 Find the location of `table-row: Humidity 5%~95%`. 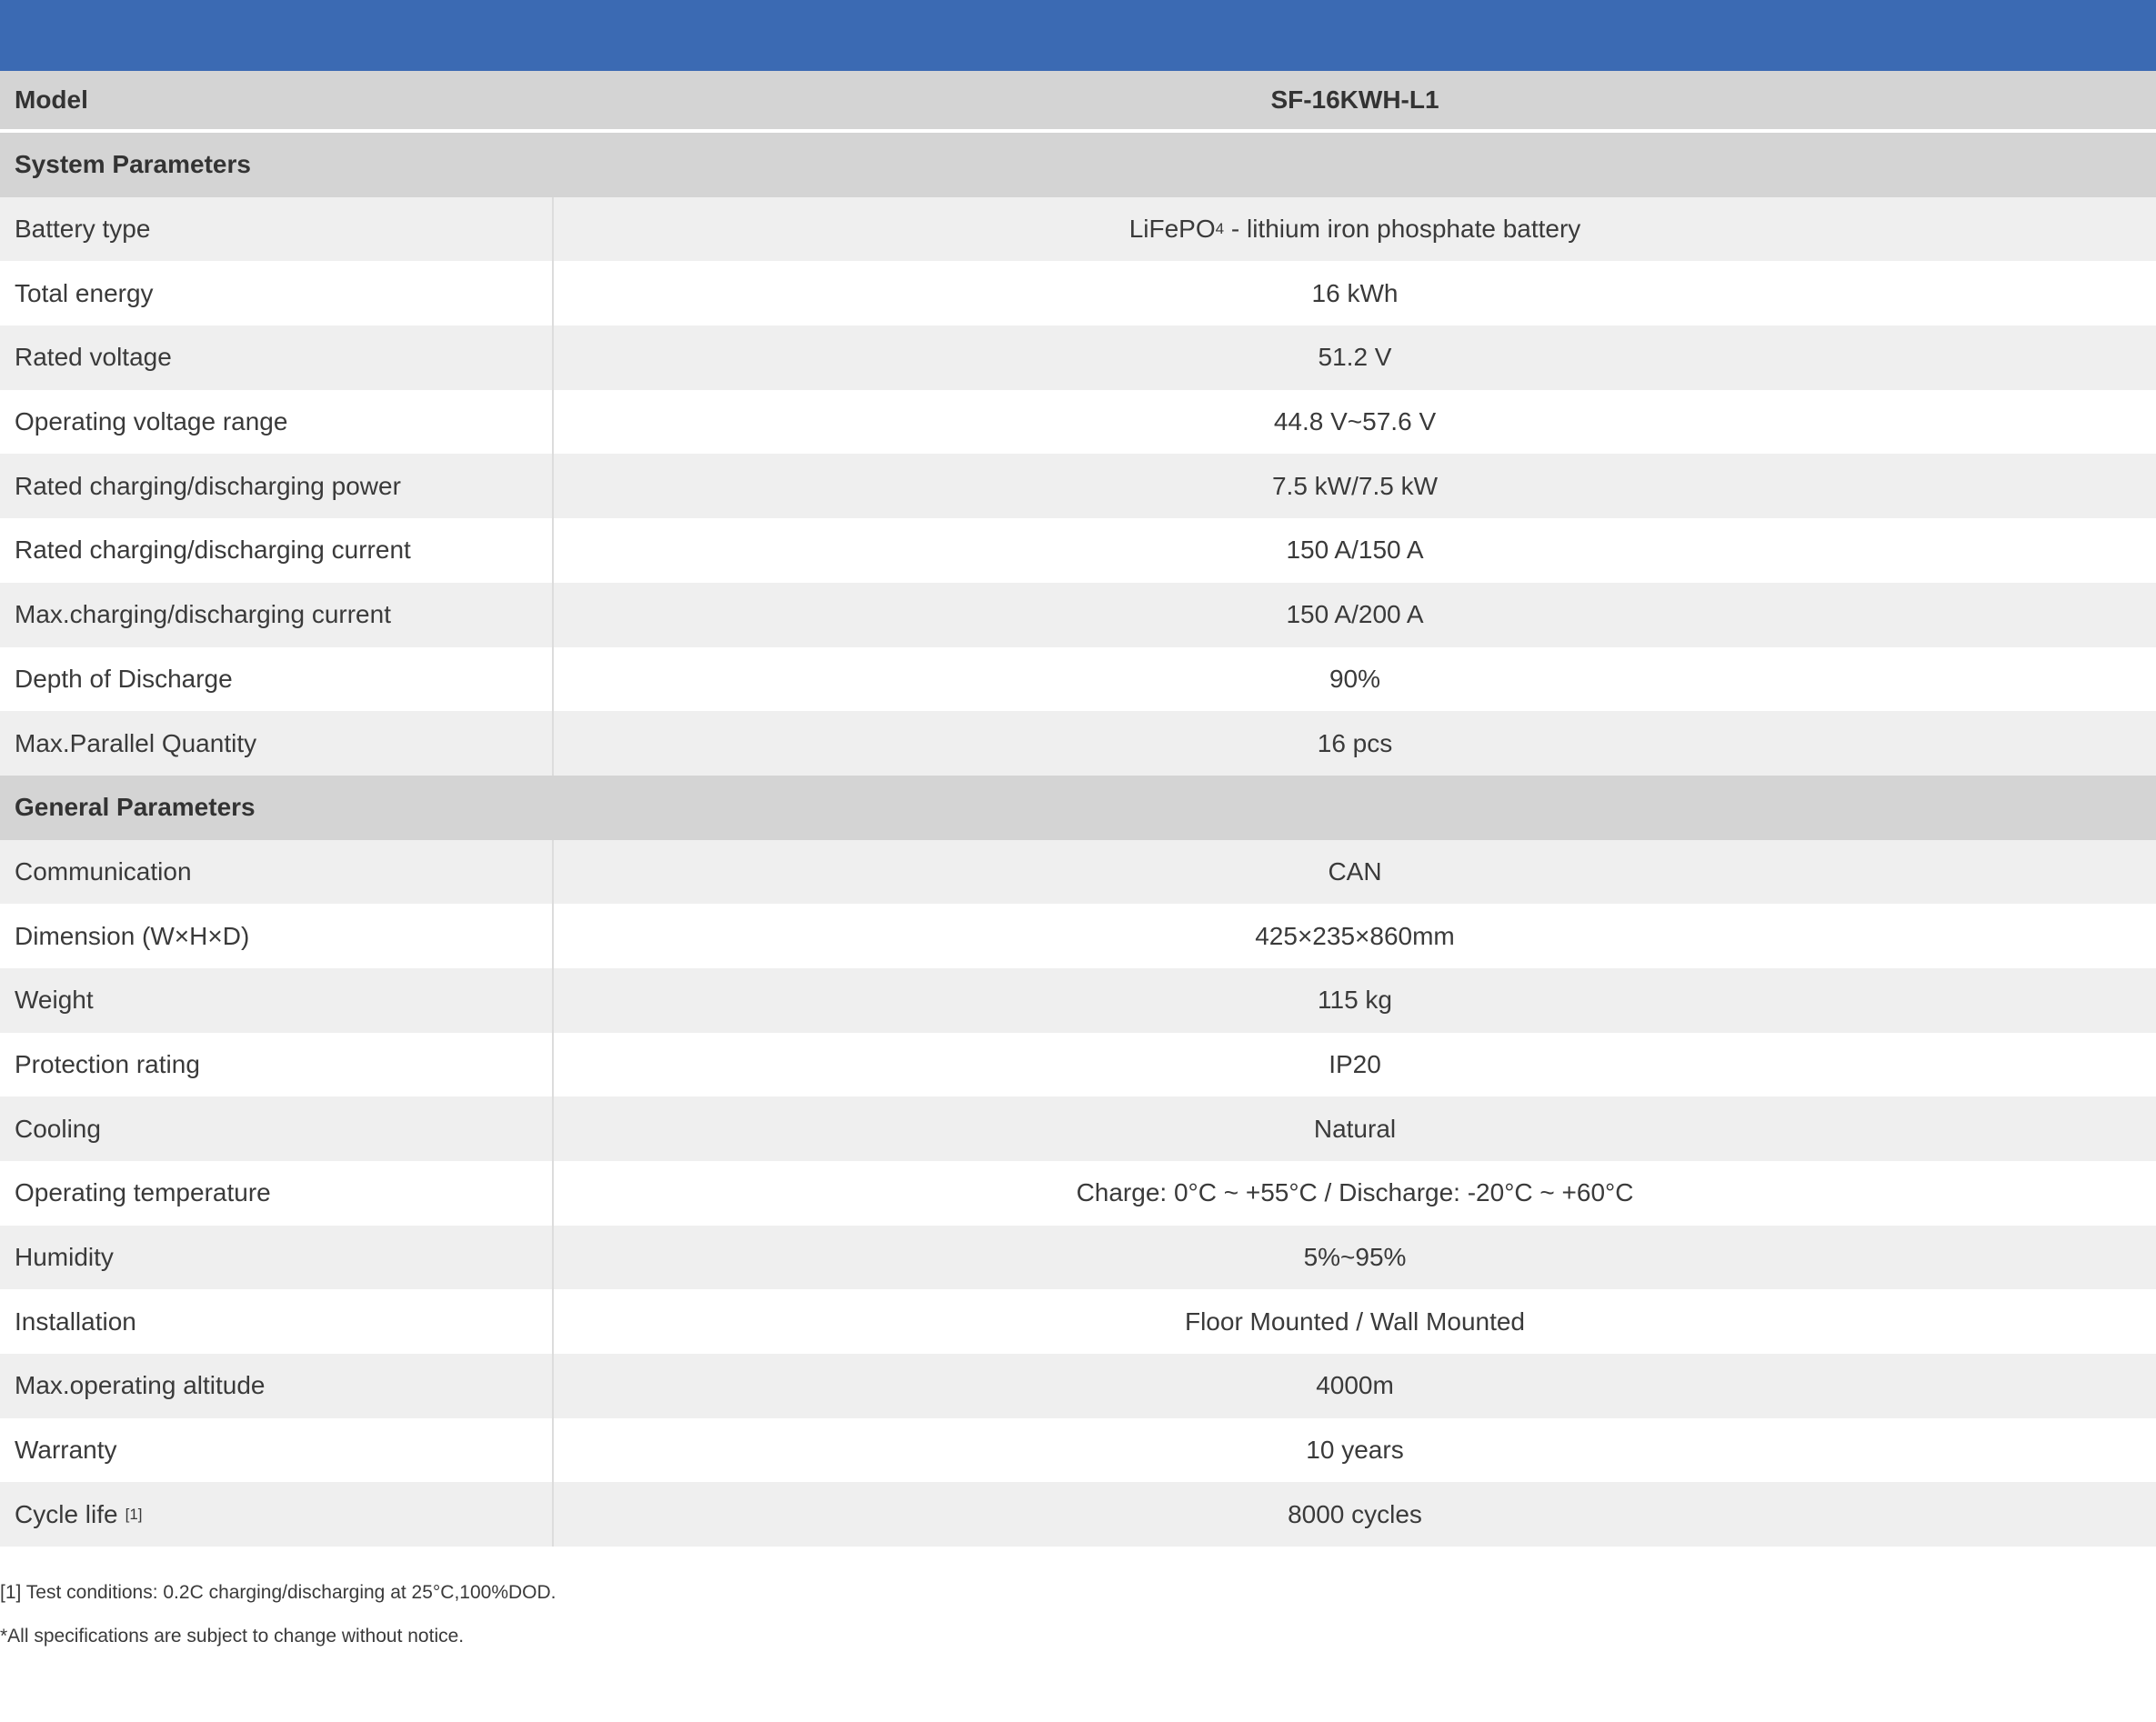

table-row: Humidity 5%~95% is located at coordinates (1078, 1257).